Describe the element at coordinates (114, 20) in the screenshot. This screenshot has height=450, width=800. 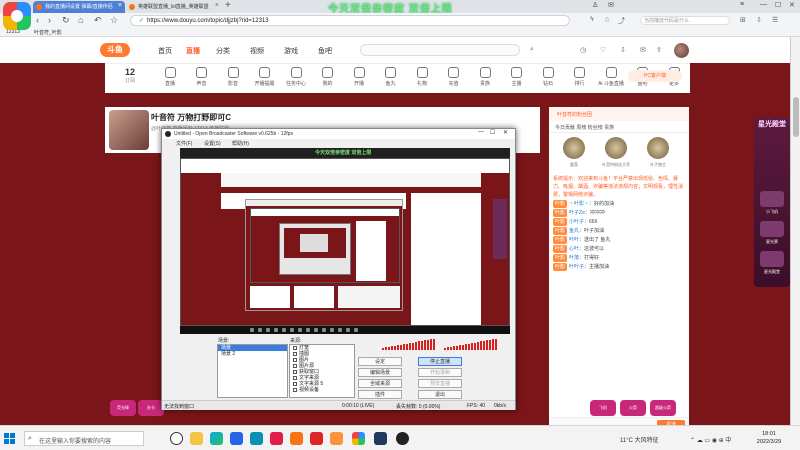
I see `star-icon: ☆` at that location.